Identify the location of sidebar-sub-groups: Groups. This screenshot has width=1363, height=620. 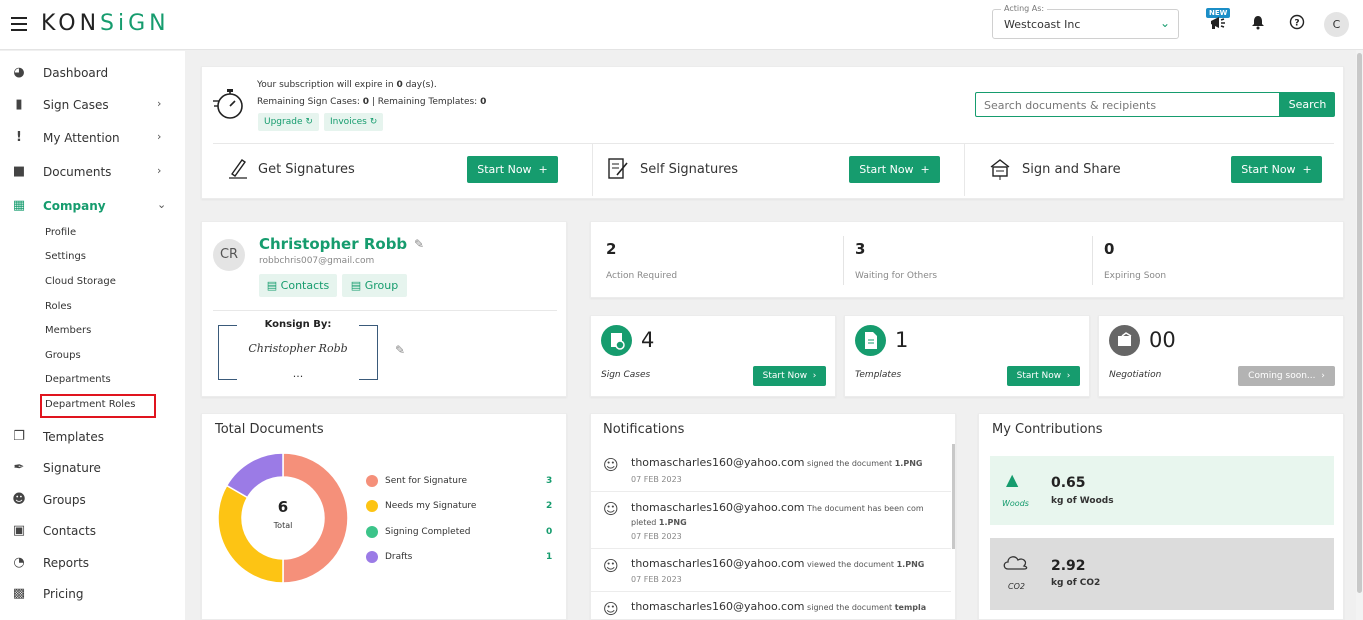
(63, 355).